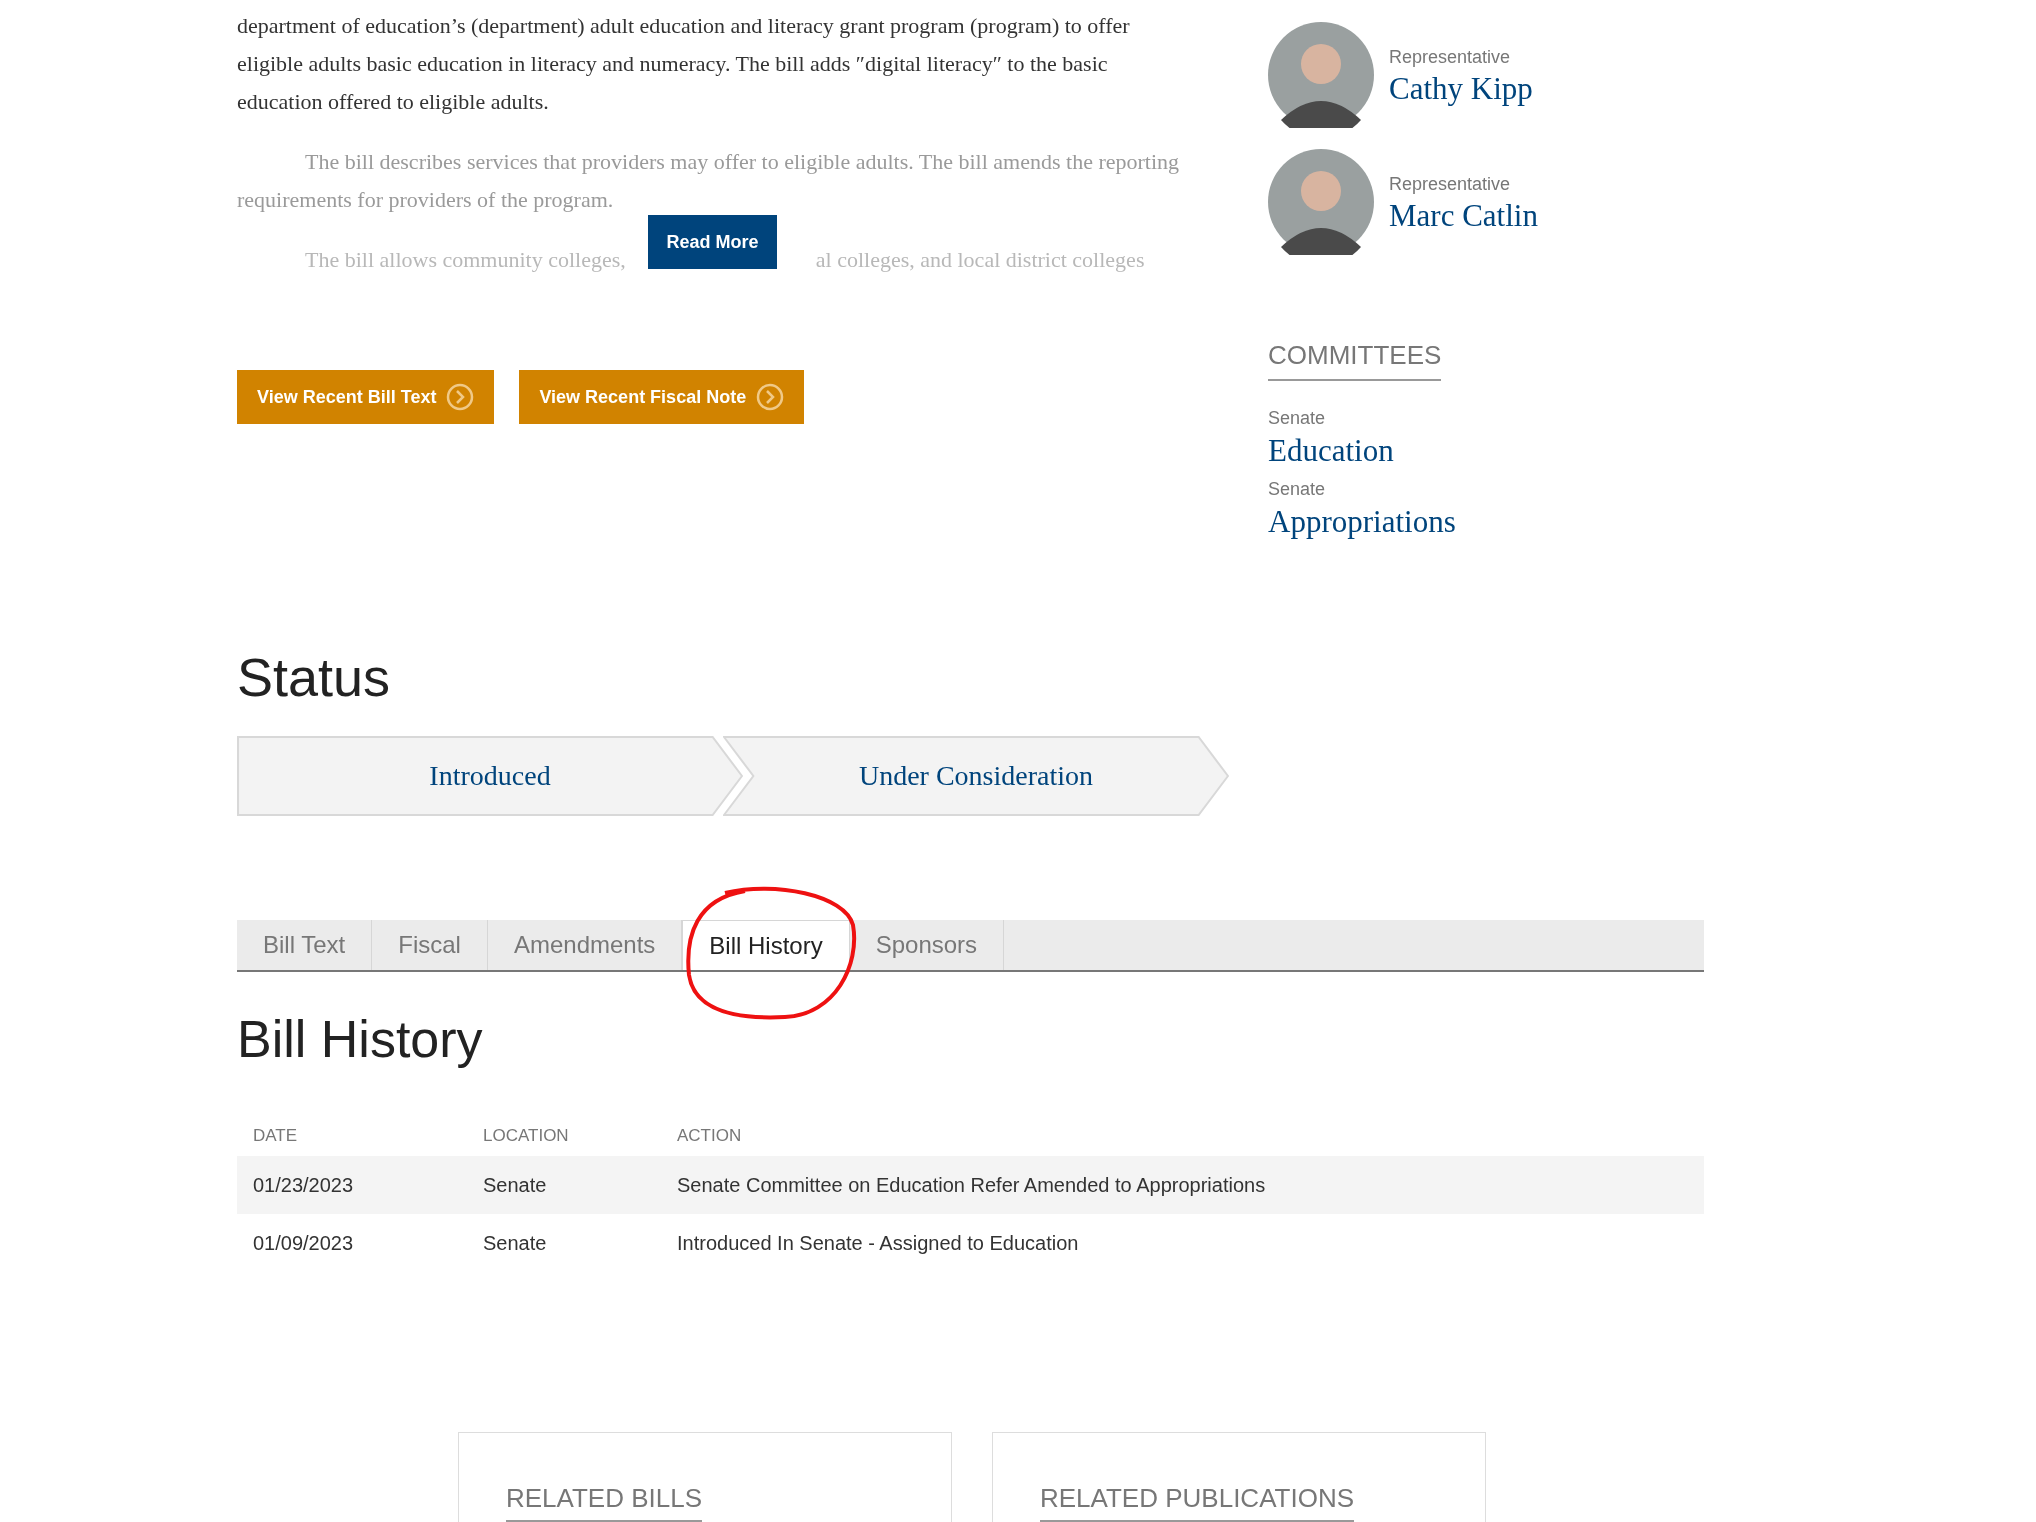 This screenshot has height=1522, width=2036. What do you see at coordinates (1197, 1500) in the screenshot?
I see `related-heading: RELATED PUBLICATIONS` at bounding box center [1197, 1500].